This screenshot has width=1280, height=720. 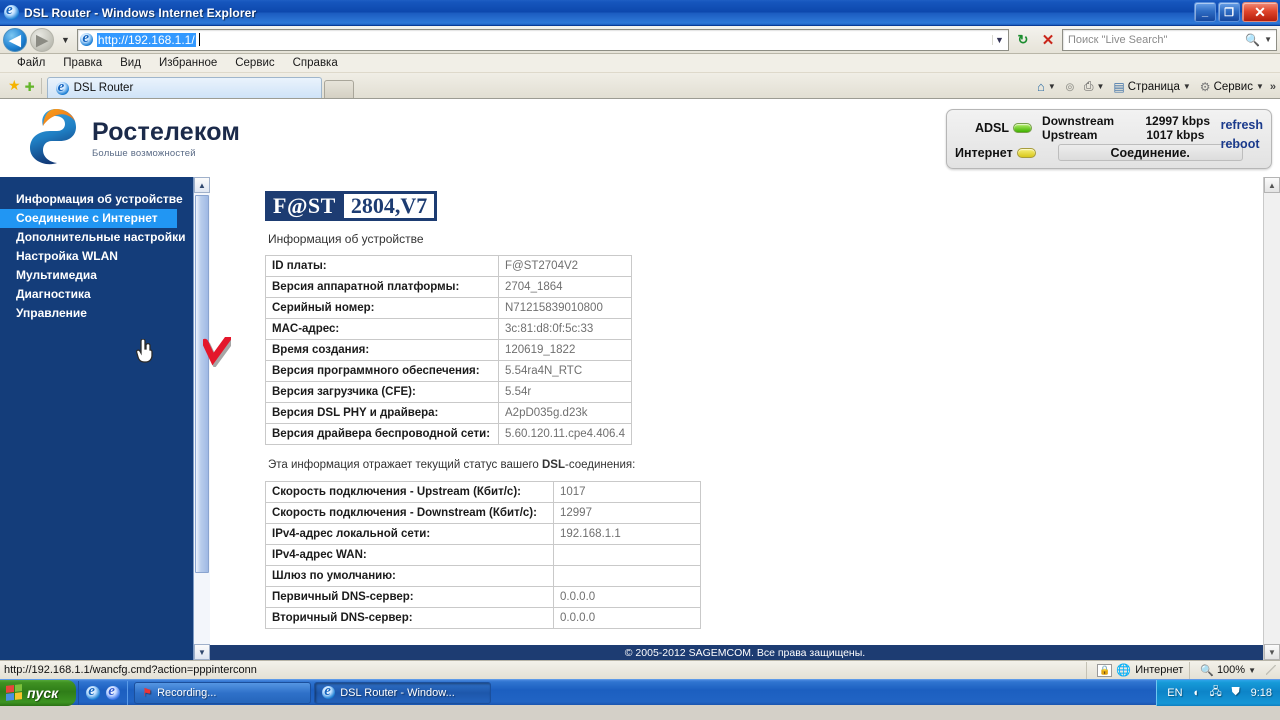 What do you see at coordinates (1229, 12) in the screenshot?
I see `maximize-button: ❐` at bounding box center [1229, 12].